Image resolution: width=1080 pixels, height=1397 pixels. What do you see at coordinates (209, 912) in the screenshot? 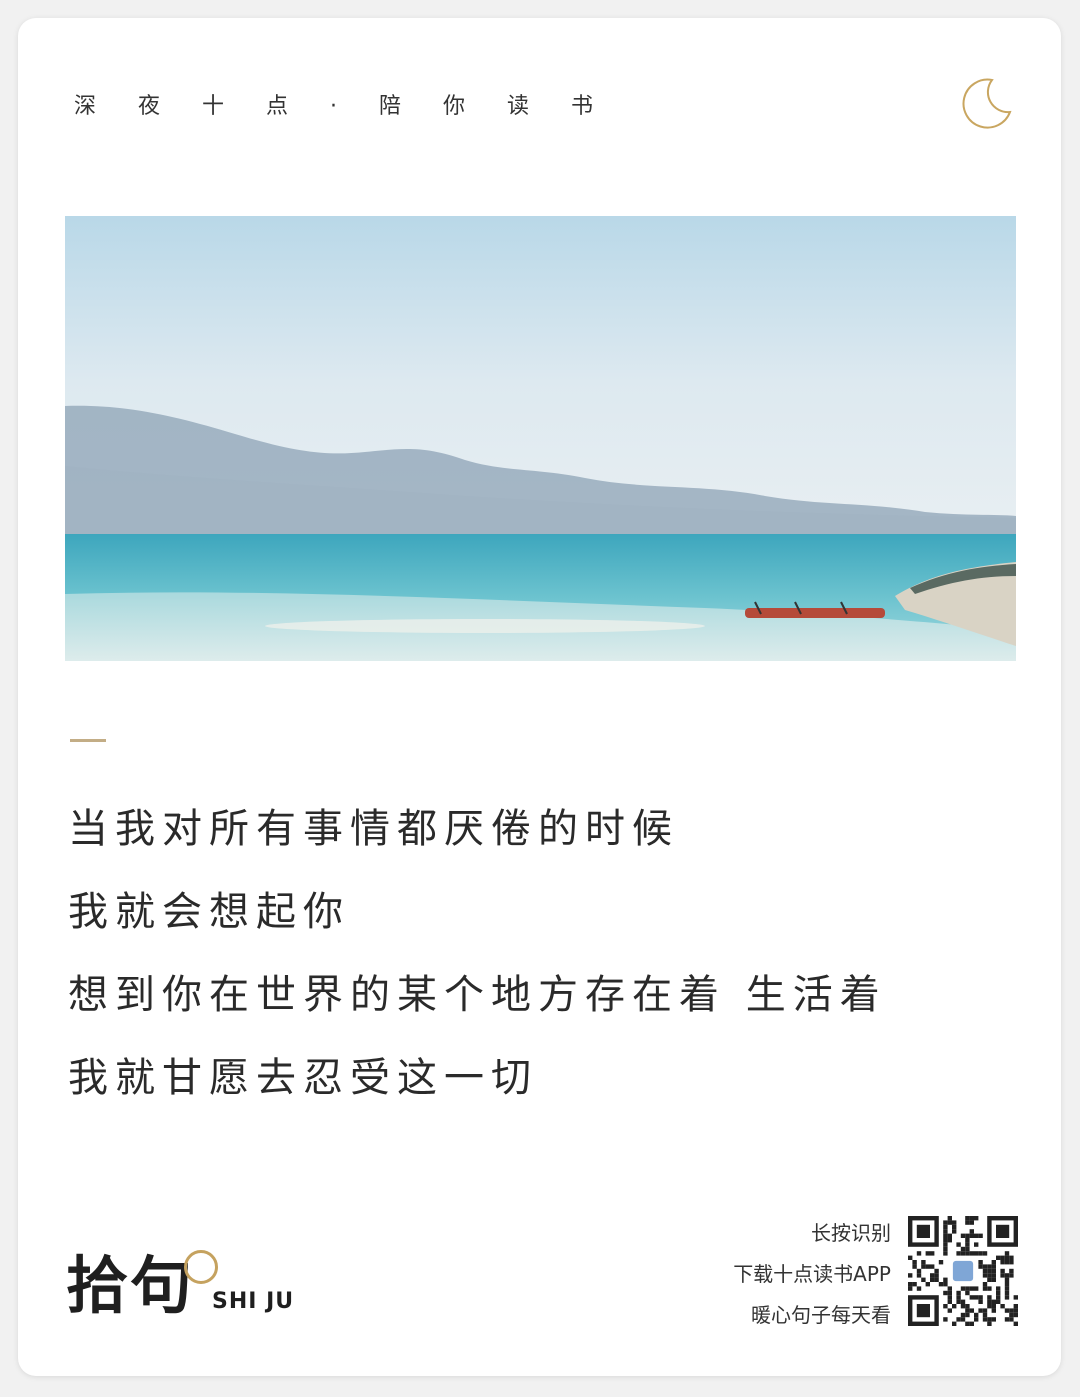
I see `quote-line: 我就会想起你` at bounding box center [209, 912].